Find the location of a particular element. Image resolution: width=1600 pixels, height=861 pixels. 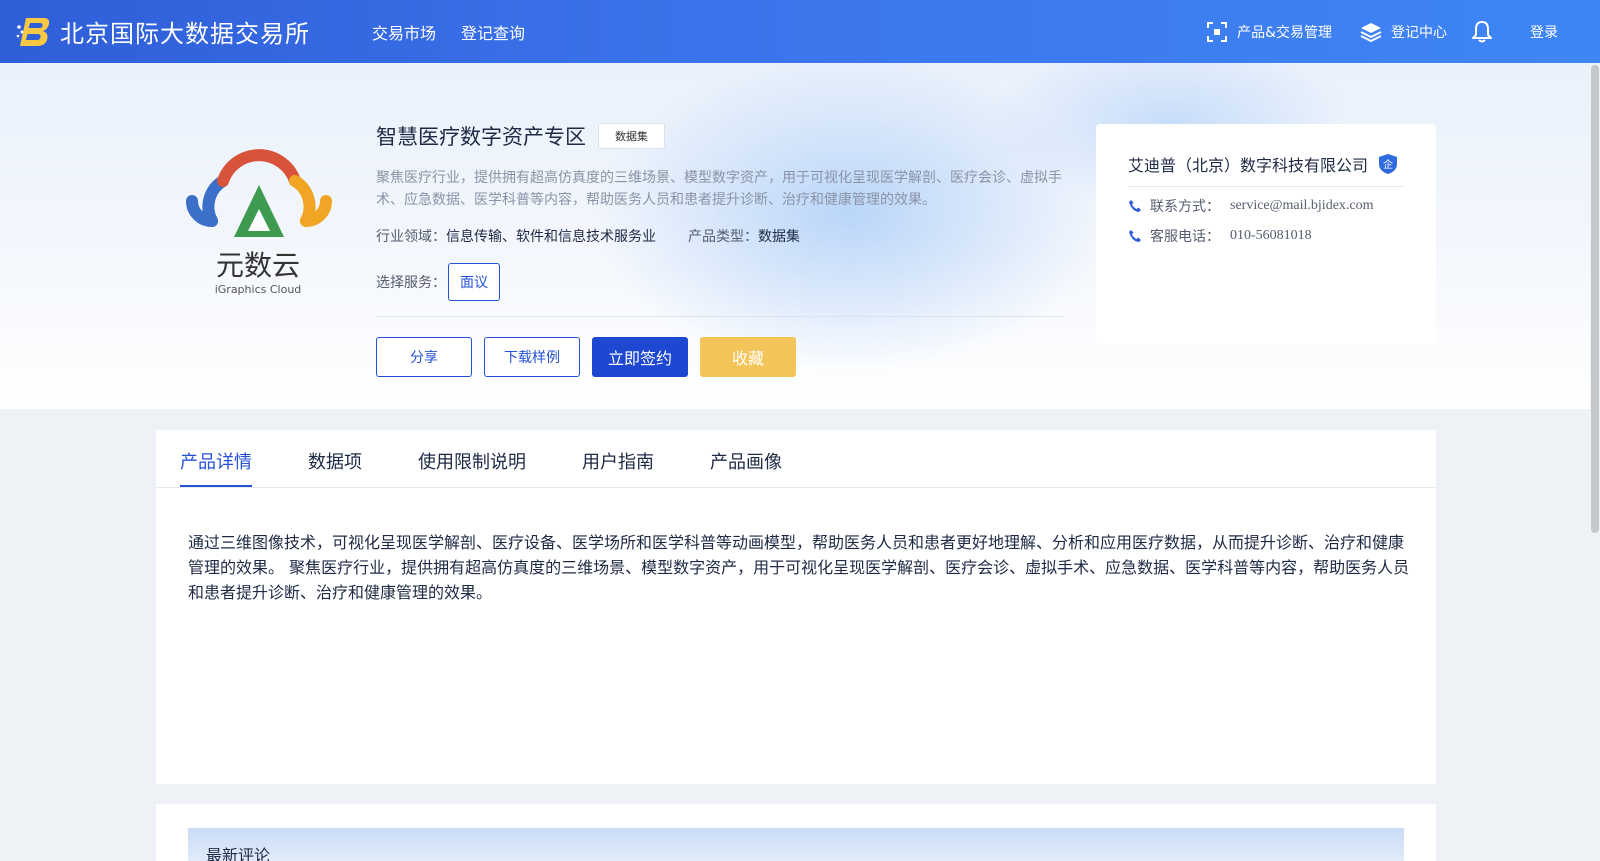

company-name-row: 艾迪普（北京）数字科技有限公司 企 is located at coordinates (1263, 164).